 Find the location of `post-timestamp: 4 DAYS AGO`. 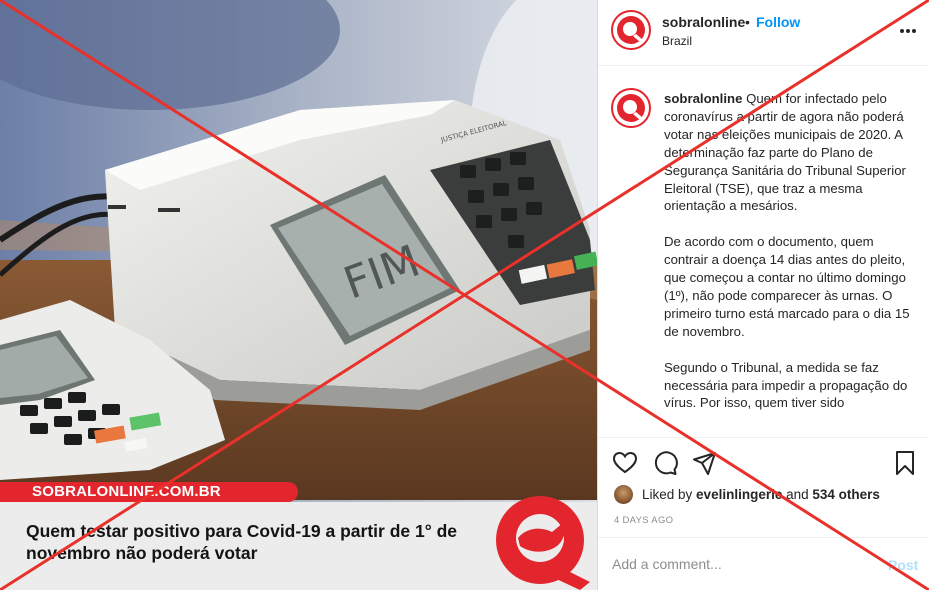

post-timestamp: 4 DAYS AGO is located at coordinates (643, 520).